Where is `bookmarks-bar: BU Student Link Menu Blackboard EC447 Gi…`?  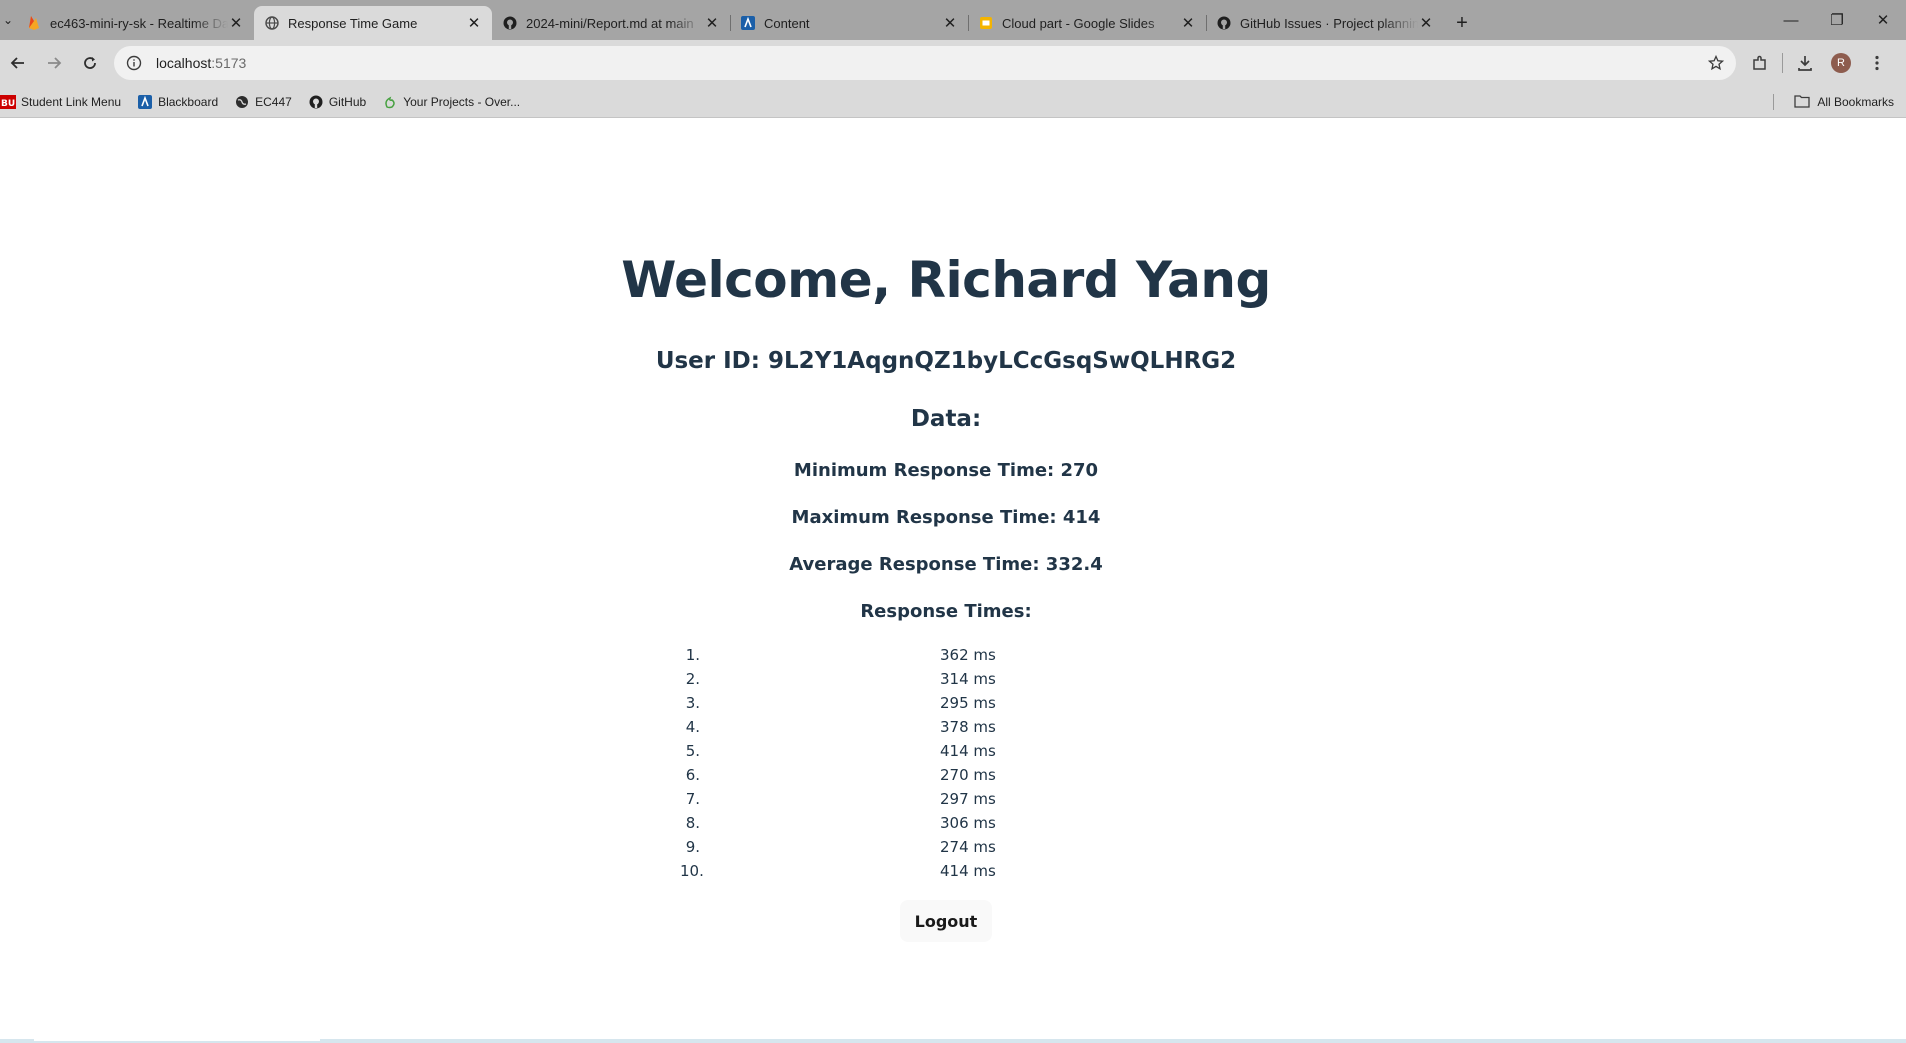 bookmarks-bar: BU Student Link Menu Blackboard EC447 Gi… is located at coordinates (953, 102).